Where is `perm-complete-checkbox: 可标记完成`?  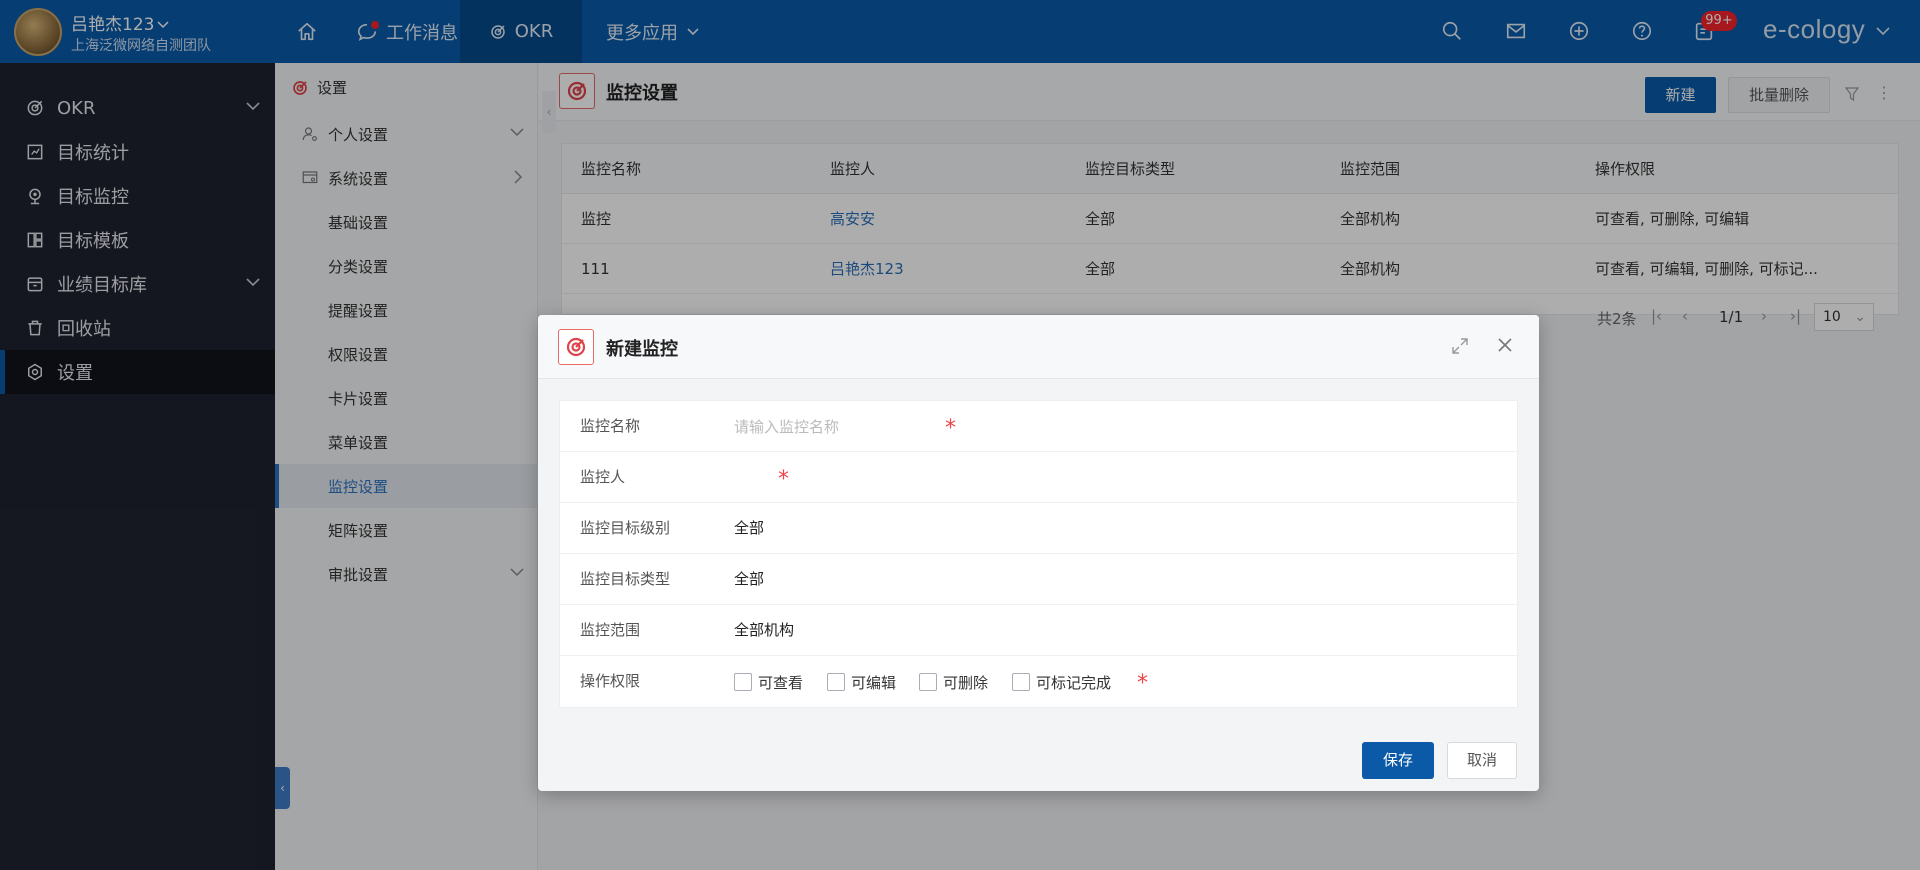
perm-complete-checkbox: 可标记完成 is located at coordinates (1061, 682).